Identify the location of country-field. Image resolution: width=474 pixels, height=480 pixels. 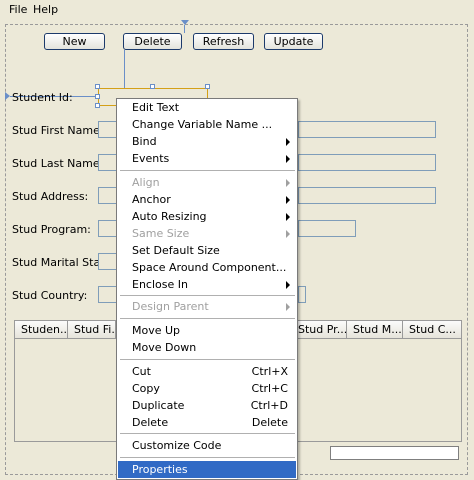
(108, 294).